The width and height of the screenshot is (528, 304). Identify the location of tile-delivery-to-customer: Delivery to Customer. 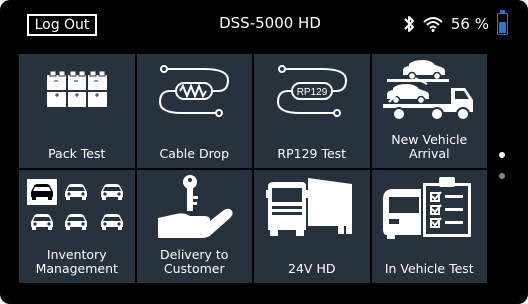
(194, 226).